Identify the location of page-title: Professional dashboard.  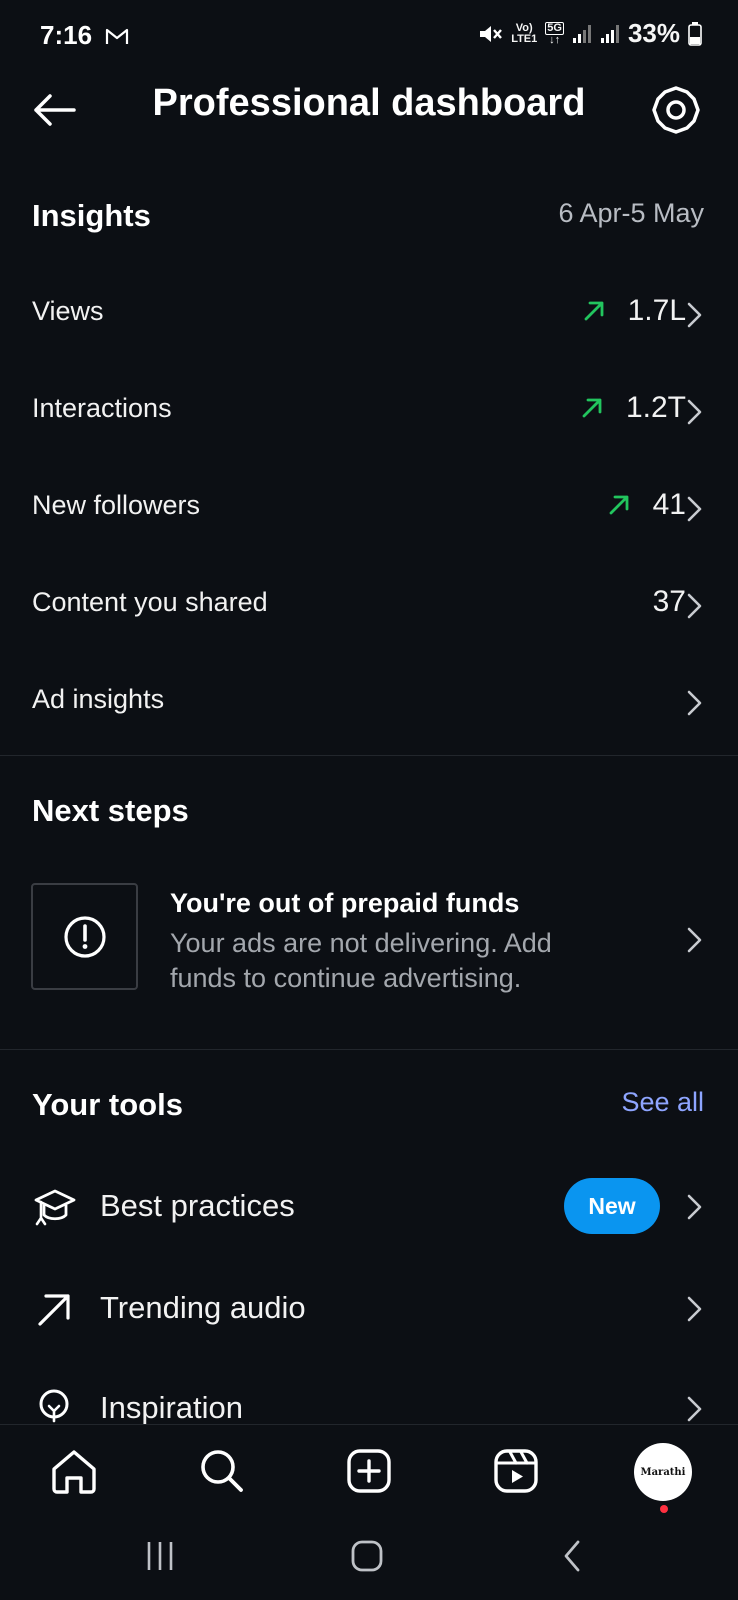
(369, 103).